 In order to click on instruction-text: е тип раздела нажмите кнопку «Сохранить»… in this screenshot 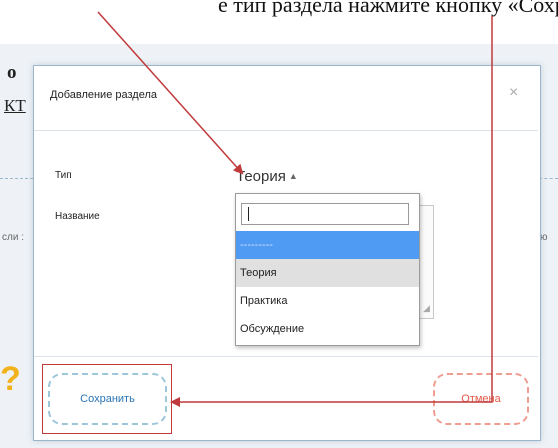, I will do `click(279, 18)`.